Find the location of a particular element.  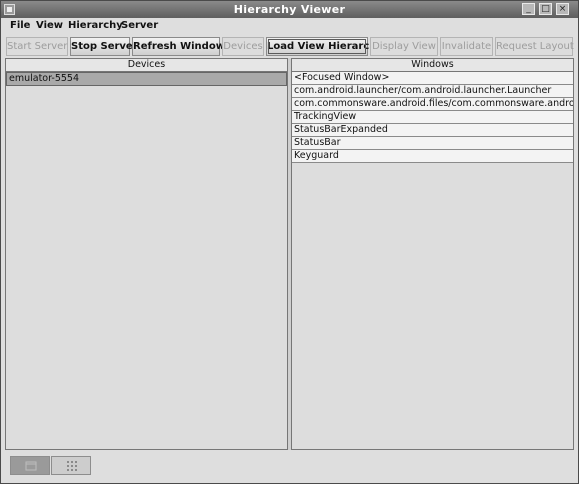

window-list-view-button is located at coordinates (30, 465).